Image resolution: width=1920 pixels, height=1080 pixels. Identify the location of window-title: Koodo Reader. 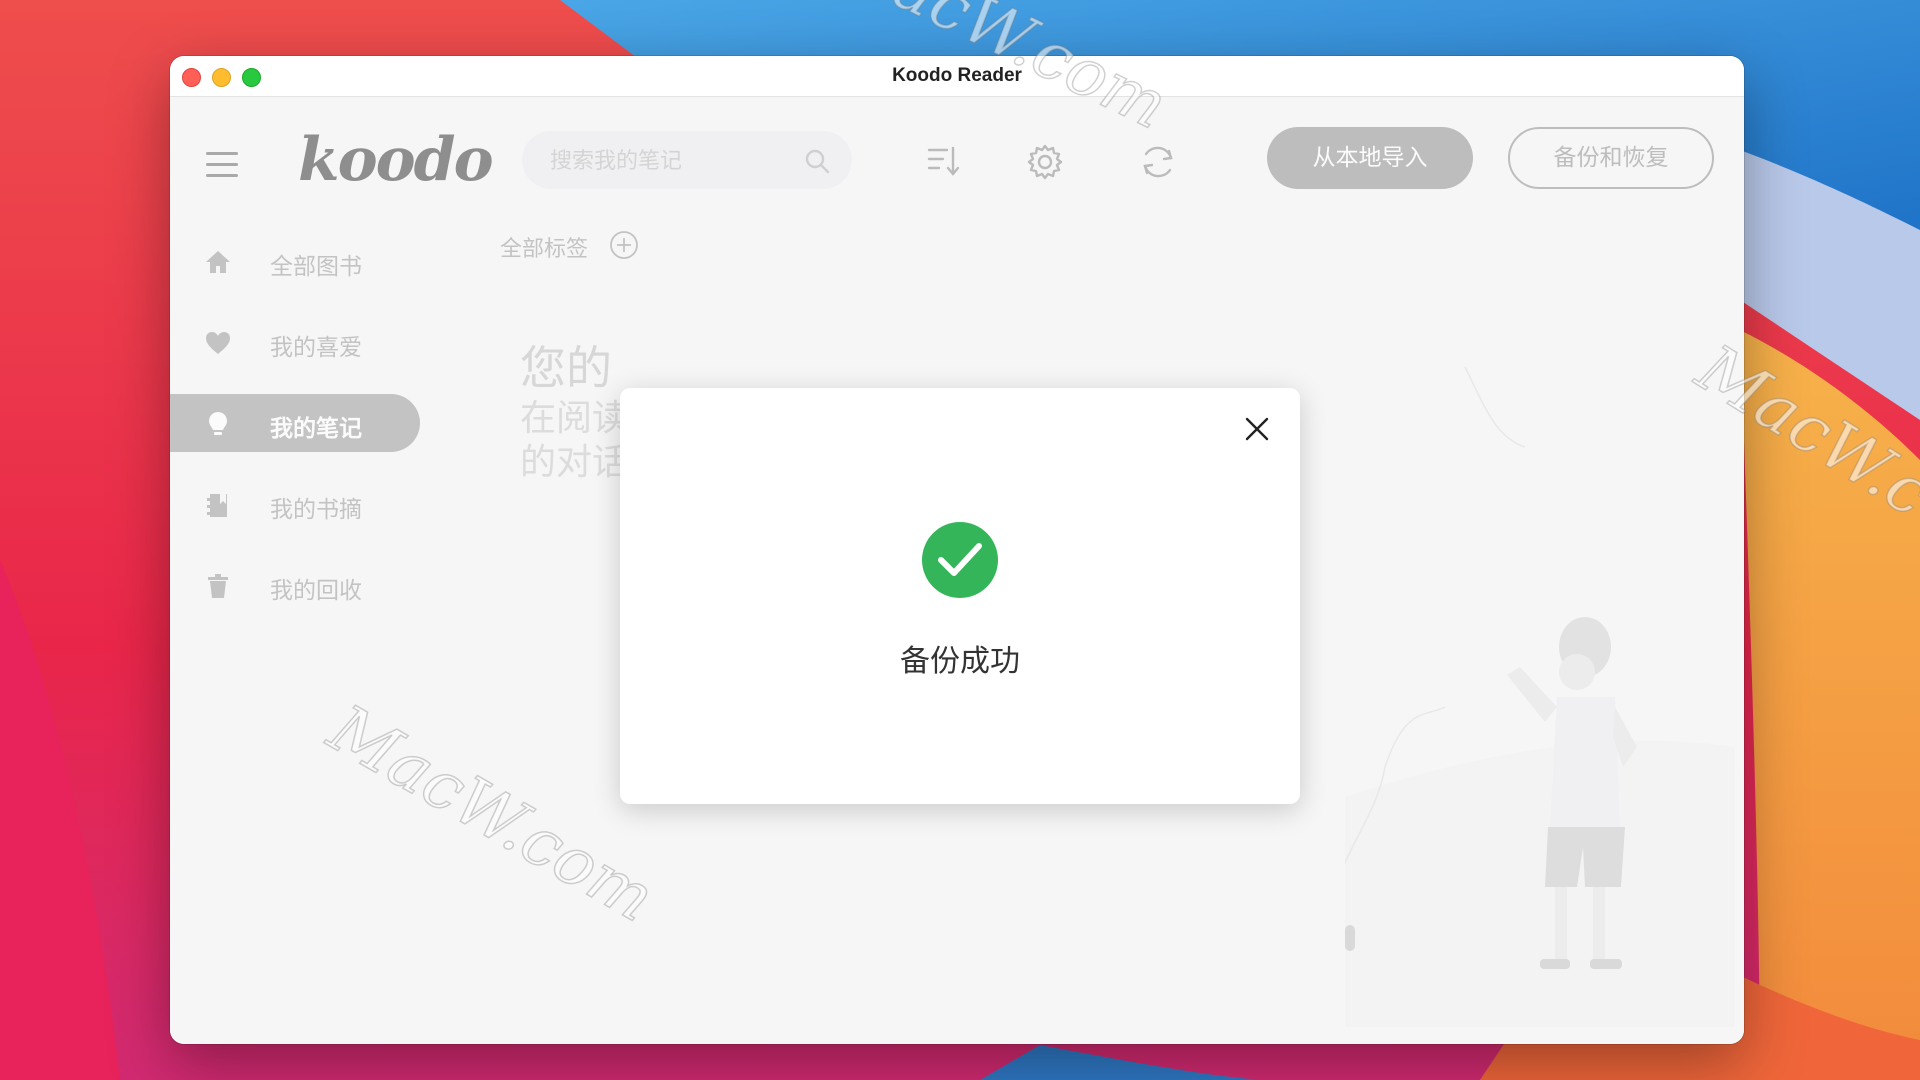
(957, 75).